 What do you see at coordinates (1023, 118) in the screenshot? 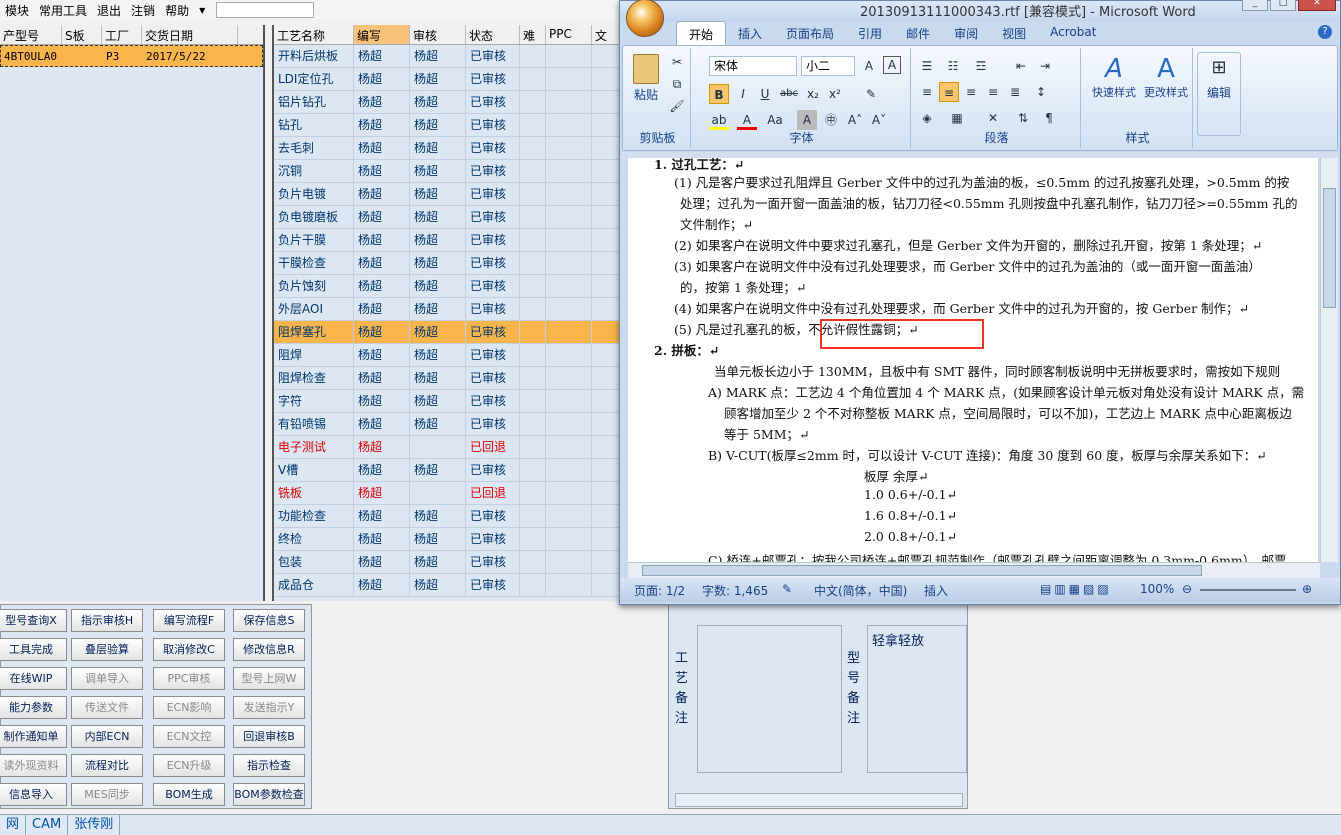
I see `sort-icon: ⇅` at bounding box center [1023, 118].